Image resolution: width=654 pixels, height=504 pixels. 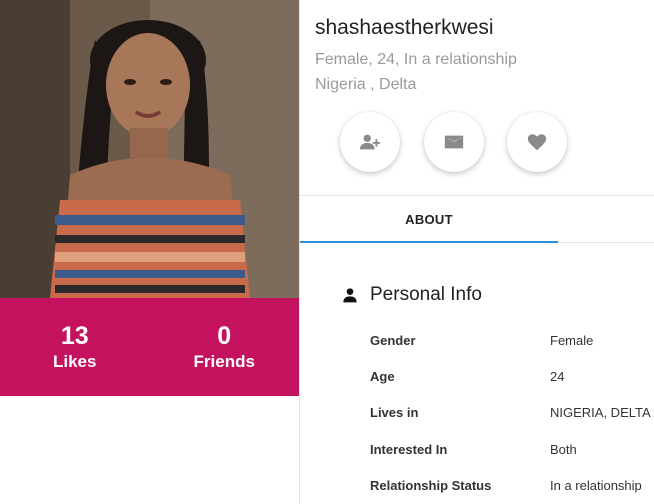 I want to click on profile-location: Nigeria , Delta, so click(x=366, y=84).